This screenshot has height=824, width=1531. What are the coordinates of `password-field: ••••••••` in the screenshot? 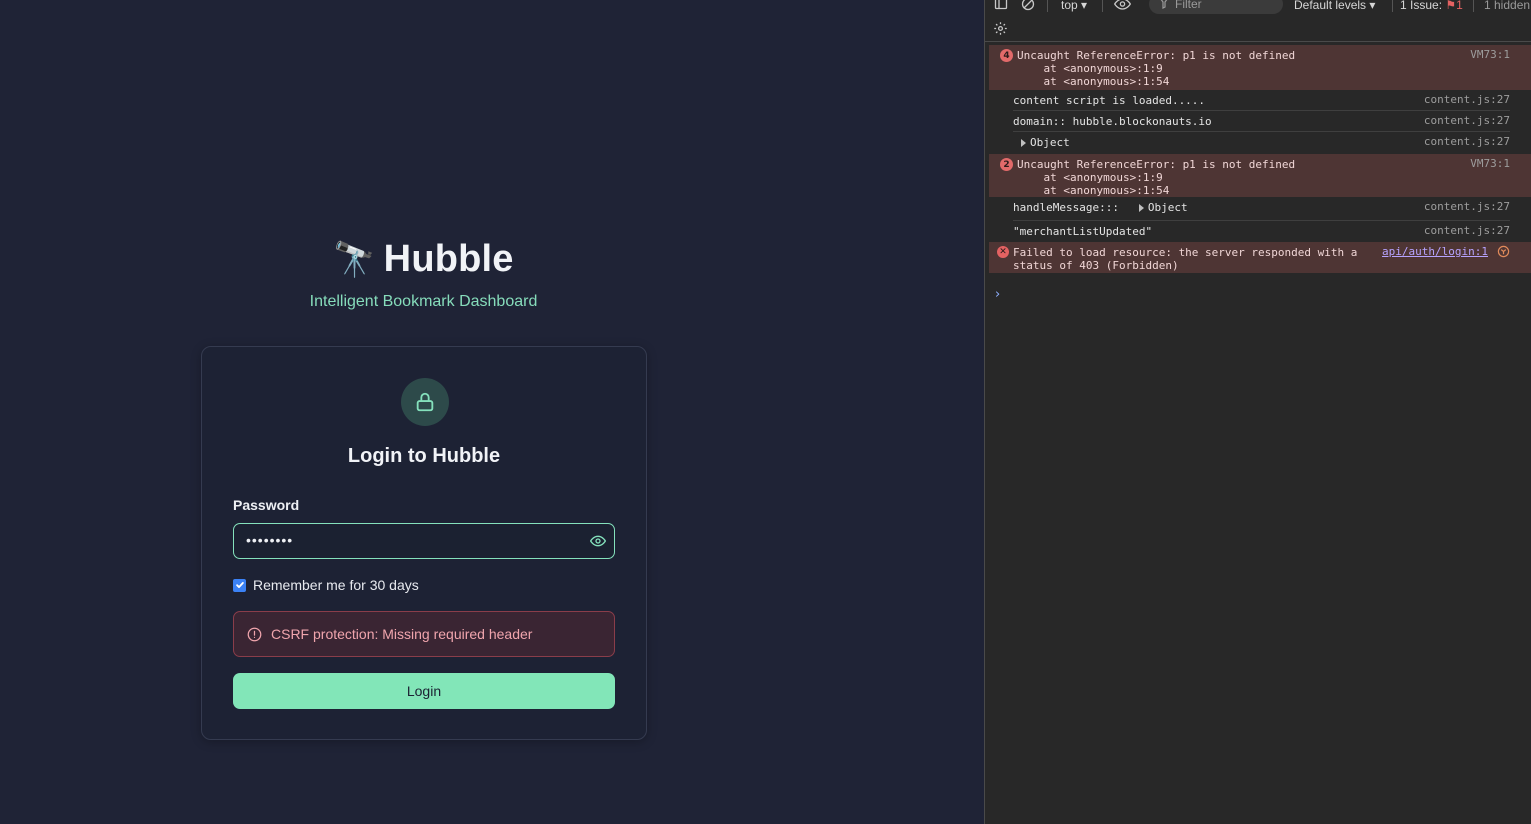 It's located at (424, 541).